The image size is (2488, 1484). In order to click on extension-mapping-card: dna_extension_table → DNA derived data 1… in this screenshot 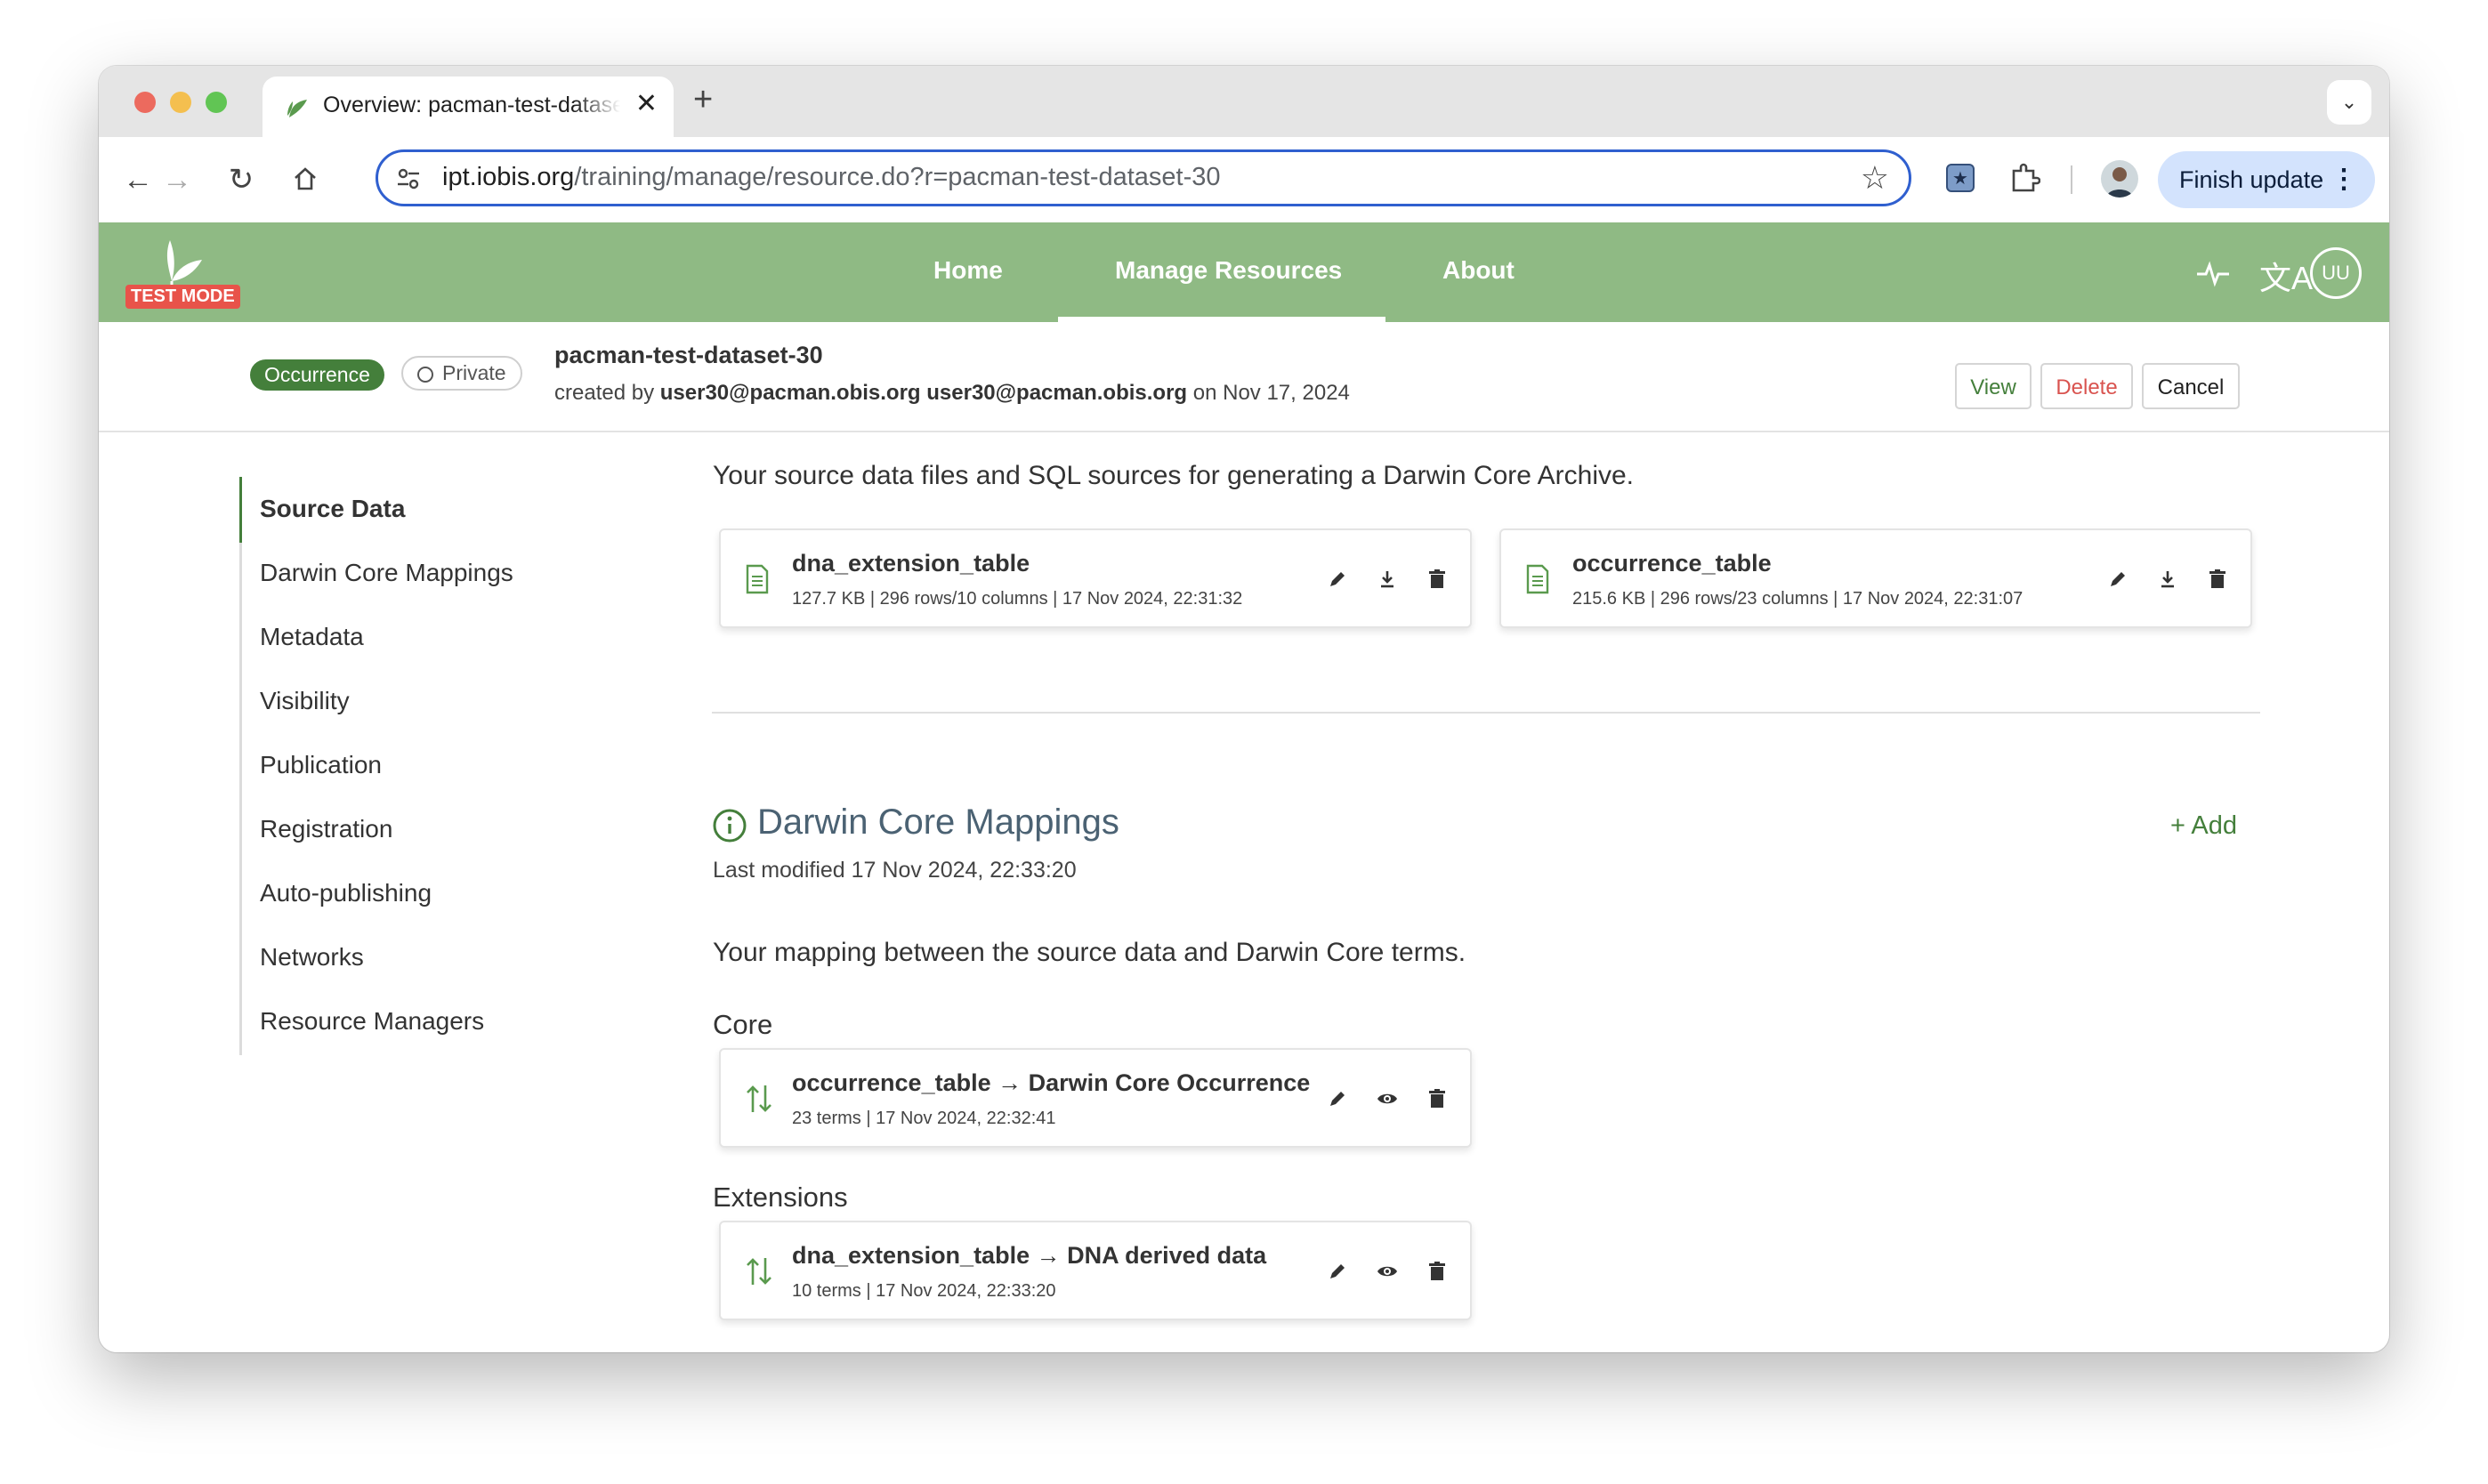, I will do `click(1095, 1270)`.